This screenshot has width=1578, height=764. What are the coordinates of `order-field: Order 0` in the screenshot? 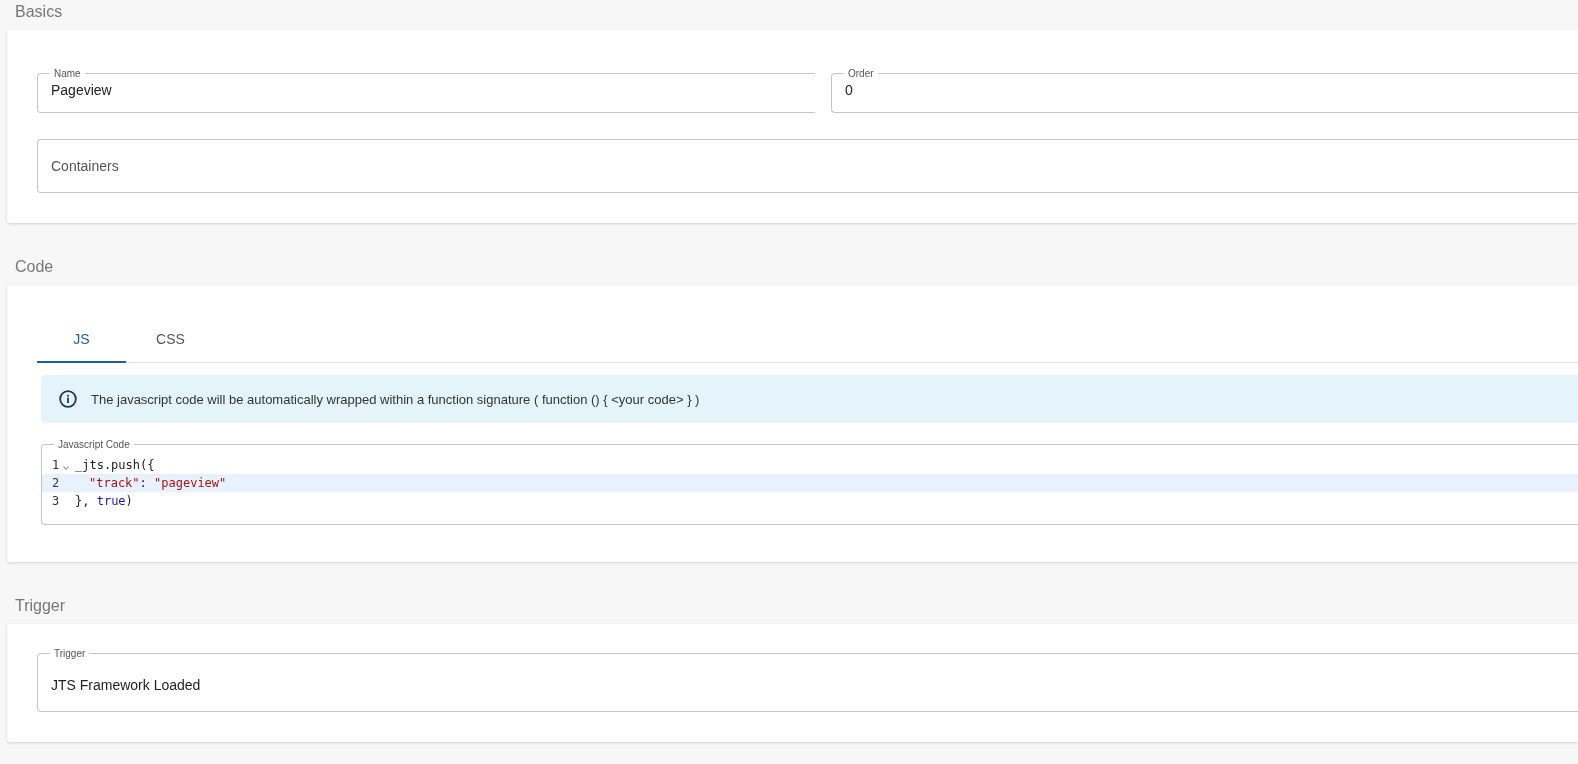 It's located at (1204, 90).